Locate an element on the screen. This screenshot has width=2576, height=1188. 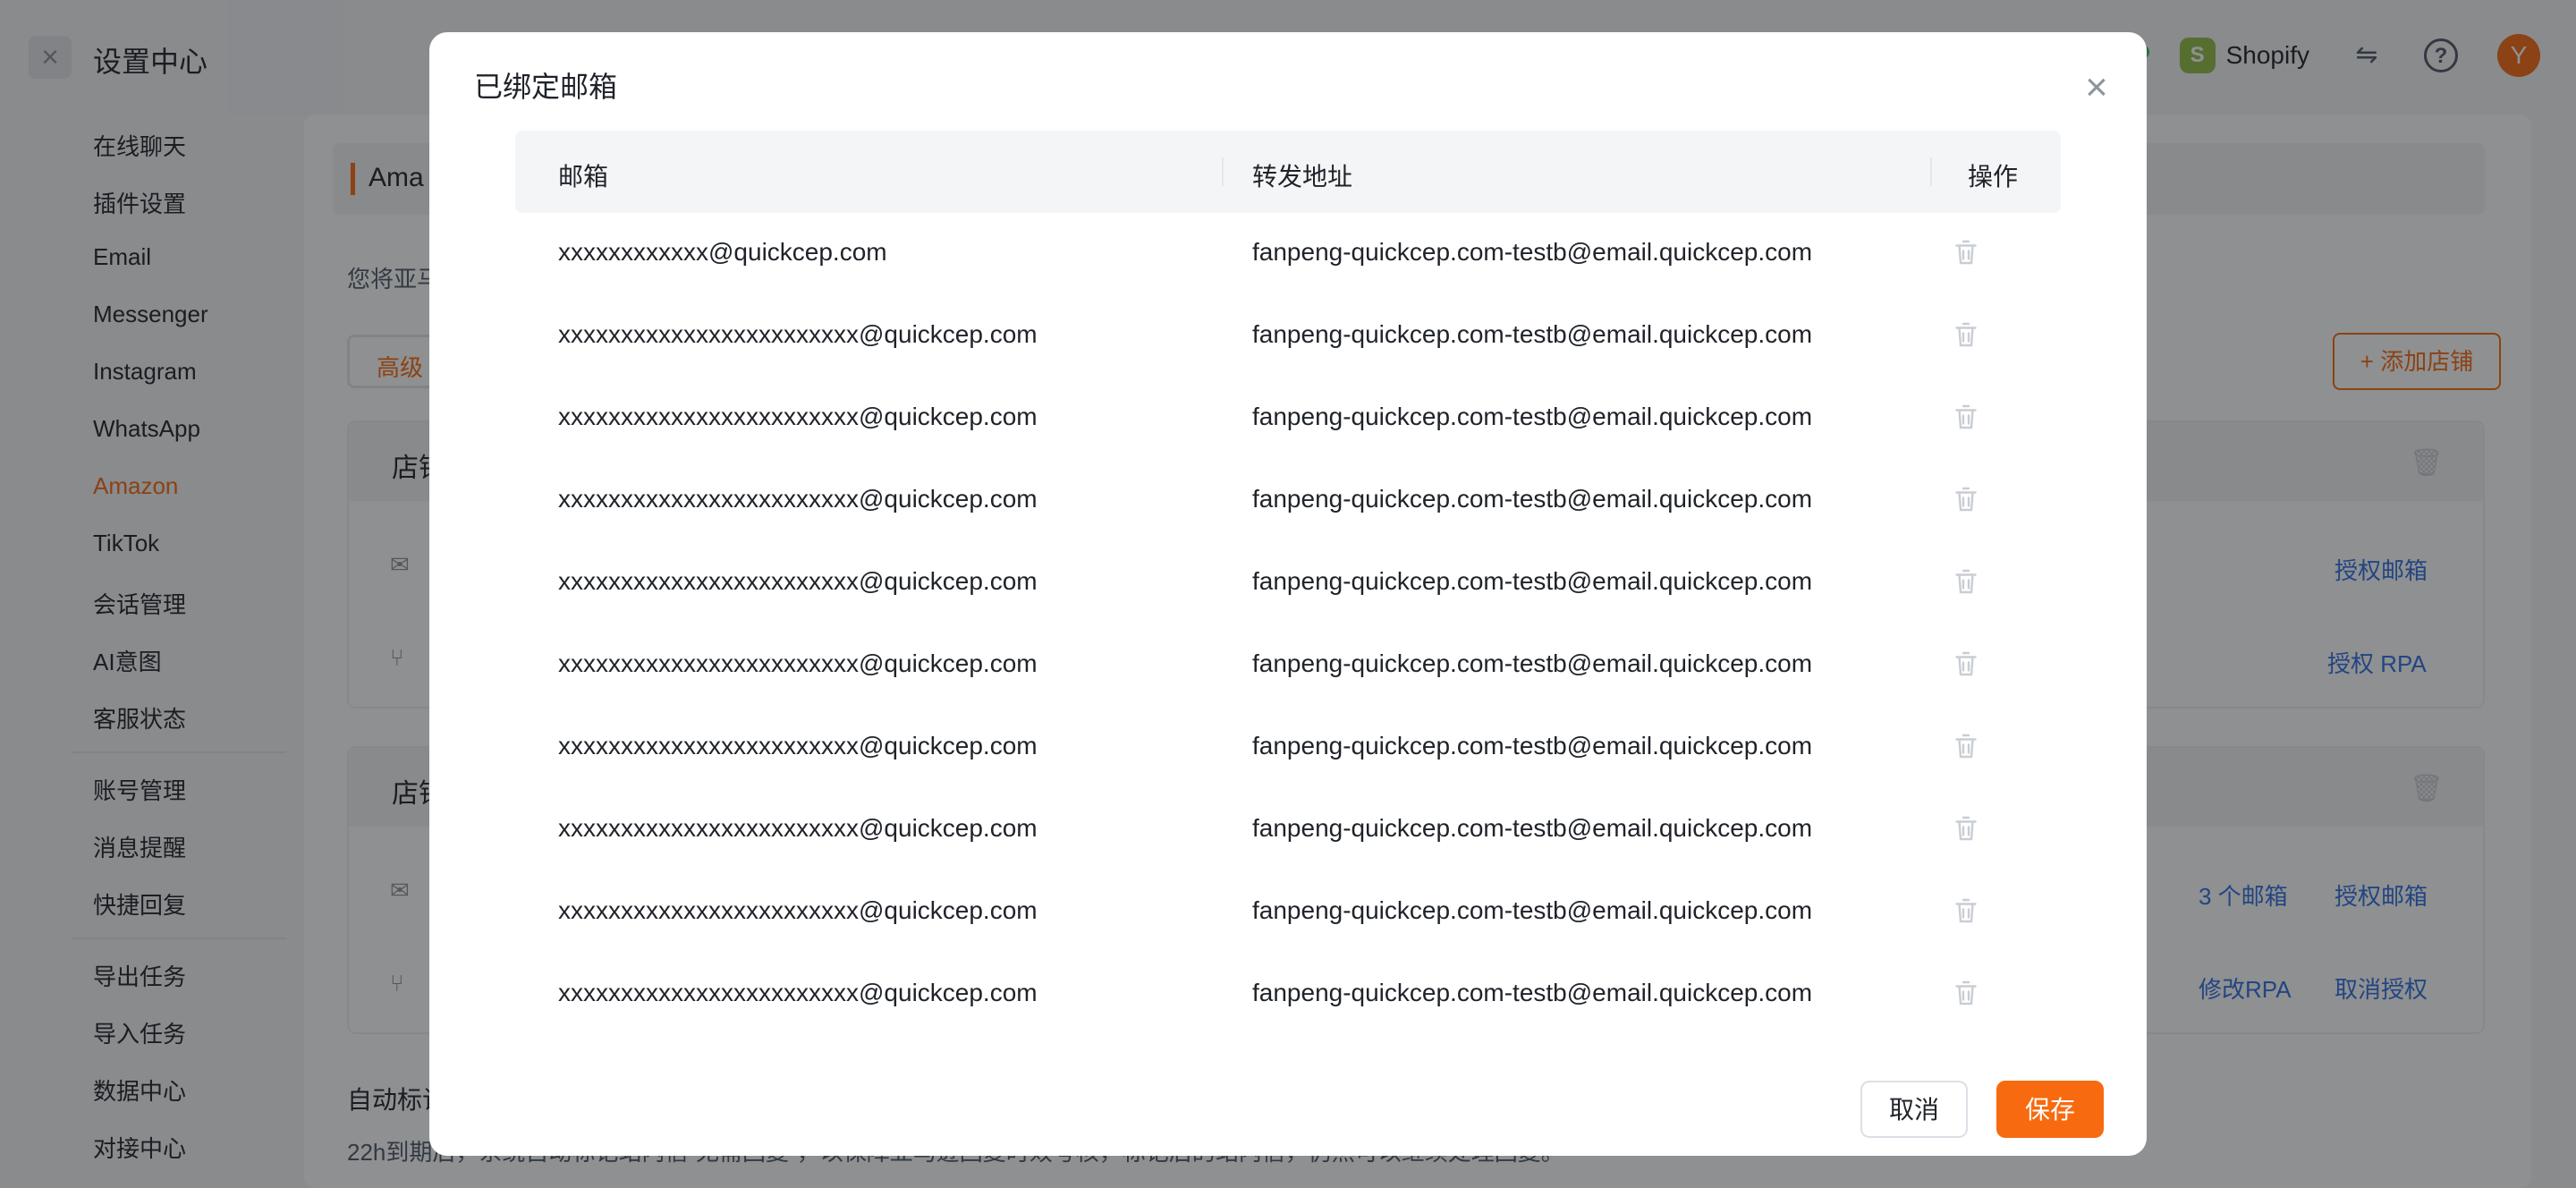
dialog-title: 已绑定邮箱 is located at coordinates (546, 87).